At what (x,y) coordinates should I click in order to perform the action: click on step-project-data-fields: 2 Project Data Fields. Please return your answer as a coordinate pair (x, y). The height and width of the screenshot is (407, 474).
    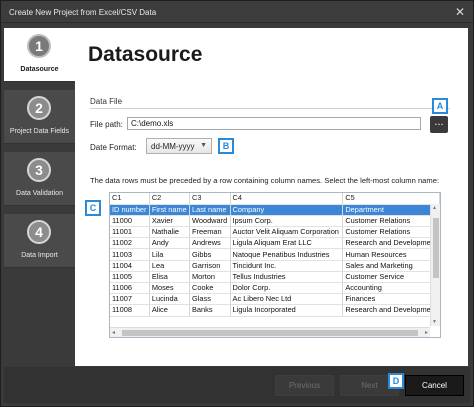
    Looking at the image, I should click on (39, 117).